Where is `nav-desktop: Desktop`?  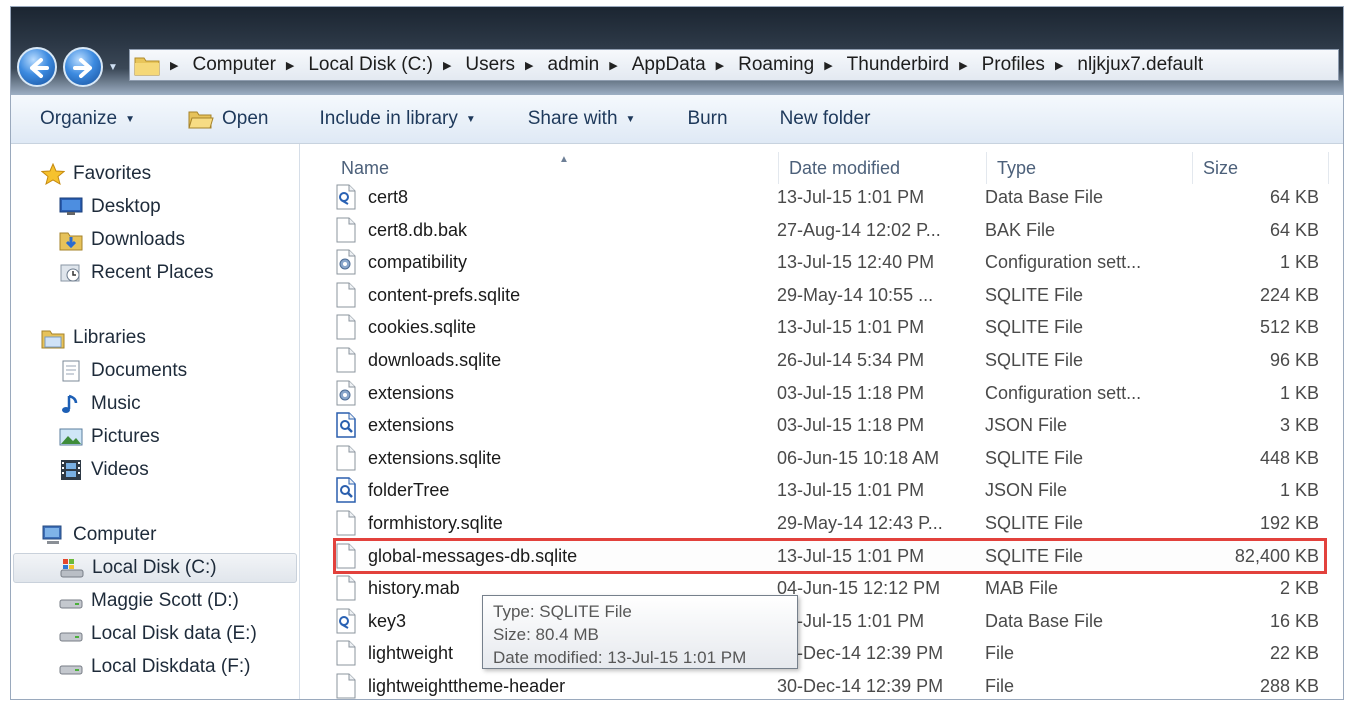
nav-desktop: Desktop is located at coordinates (110, 207).